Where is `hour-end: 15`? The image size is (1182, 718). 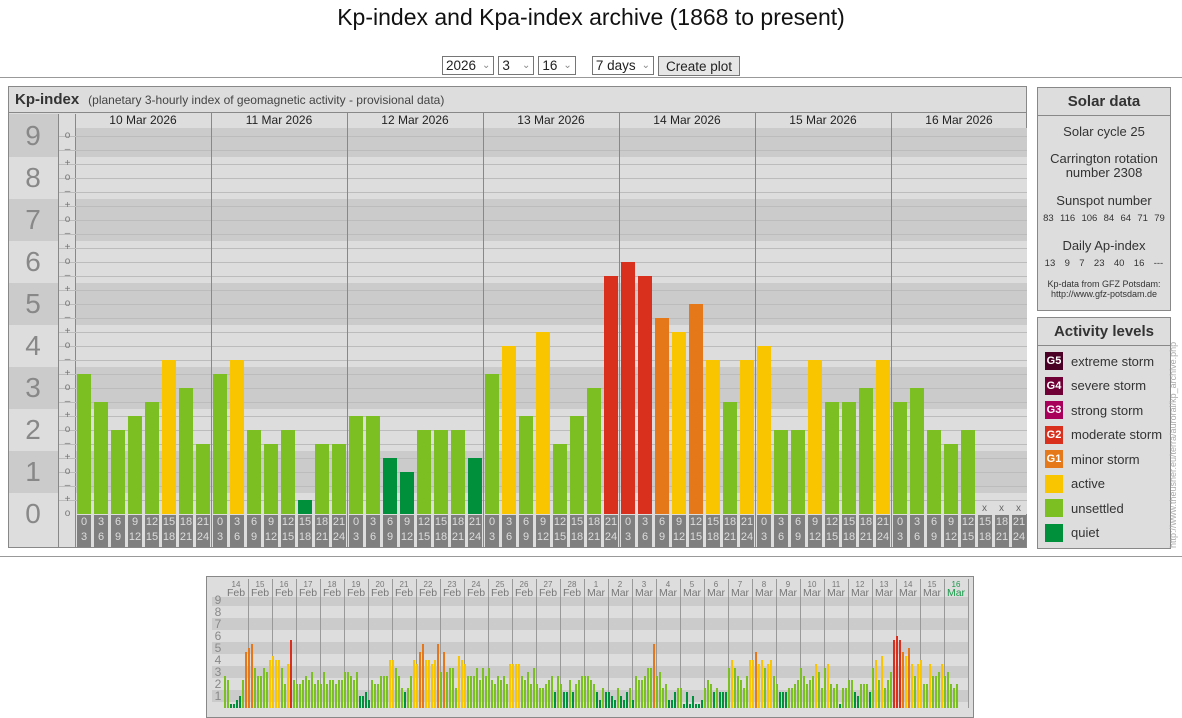 hour-end: 15 is located at coordinates (424, 537).